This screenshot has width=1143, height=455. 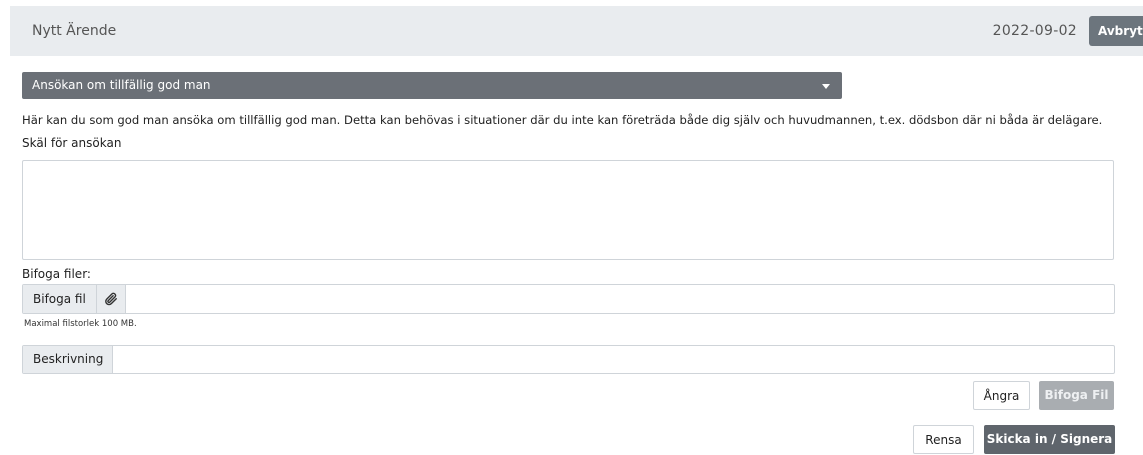 I want to click on page-title: Nytt Ärende, so click(x=74, y=31).